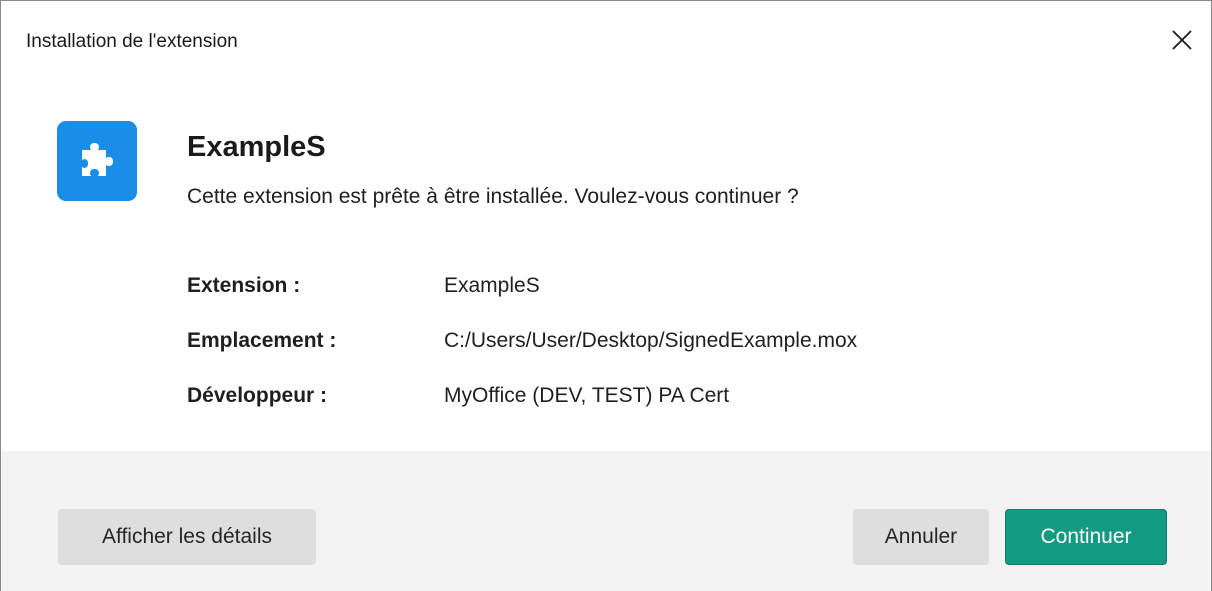 This screenshot has width=1212, height=591. Describe the element at coordinates (492, 285) in the screenshot. I see `detail-value: ExampleS` at that location.